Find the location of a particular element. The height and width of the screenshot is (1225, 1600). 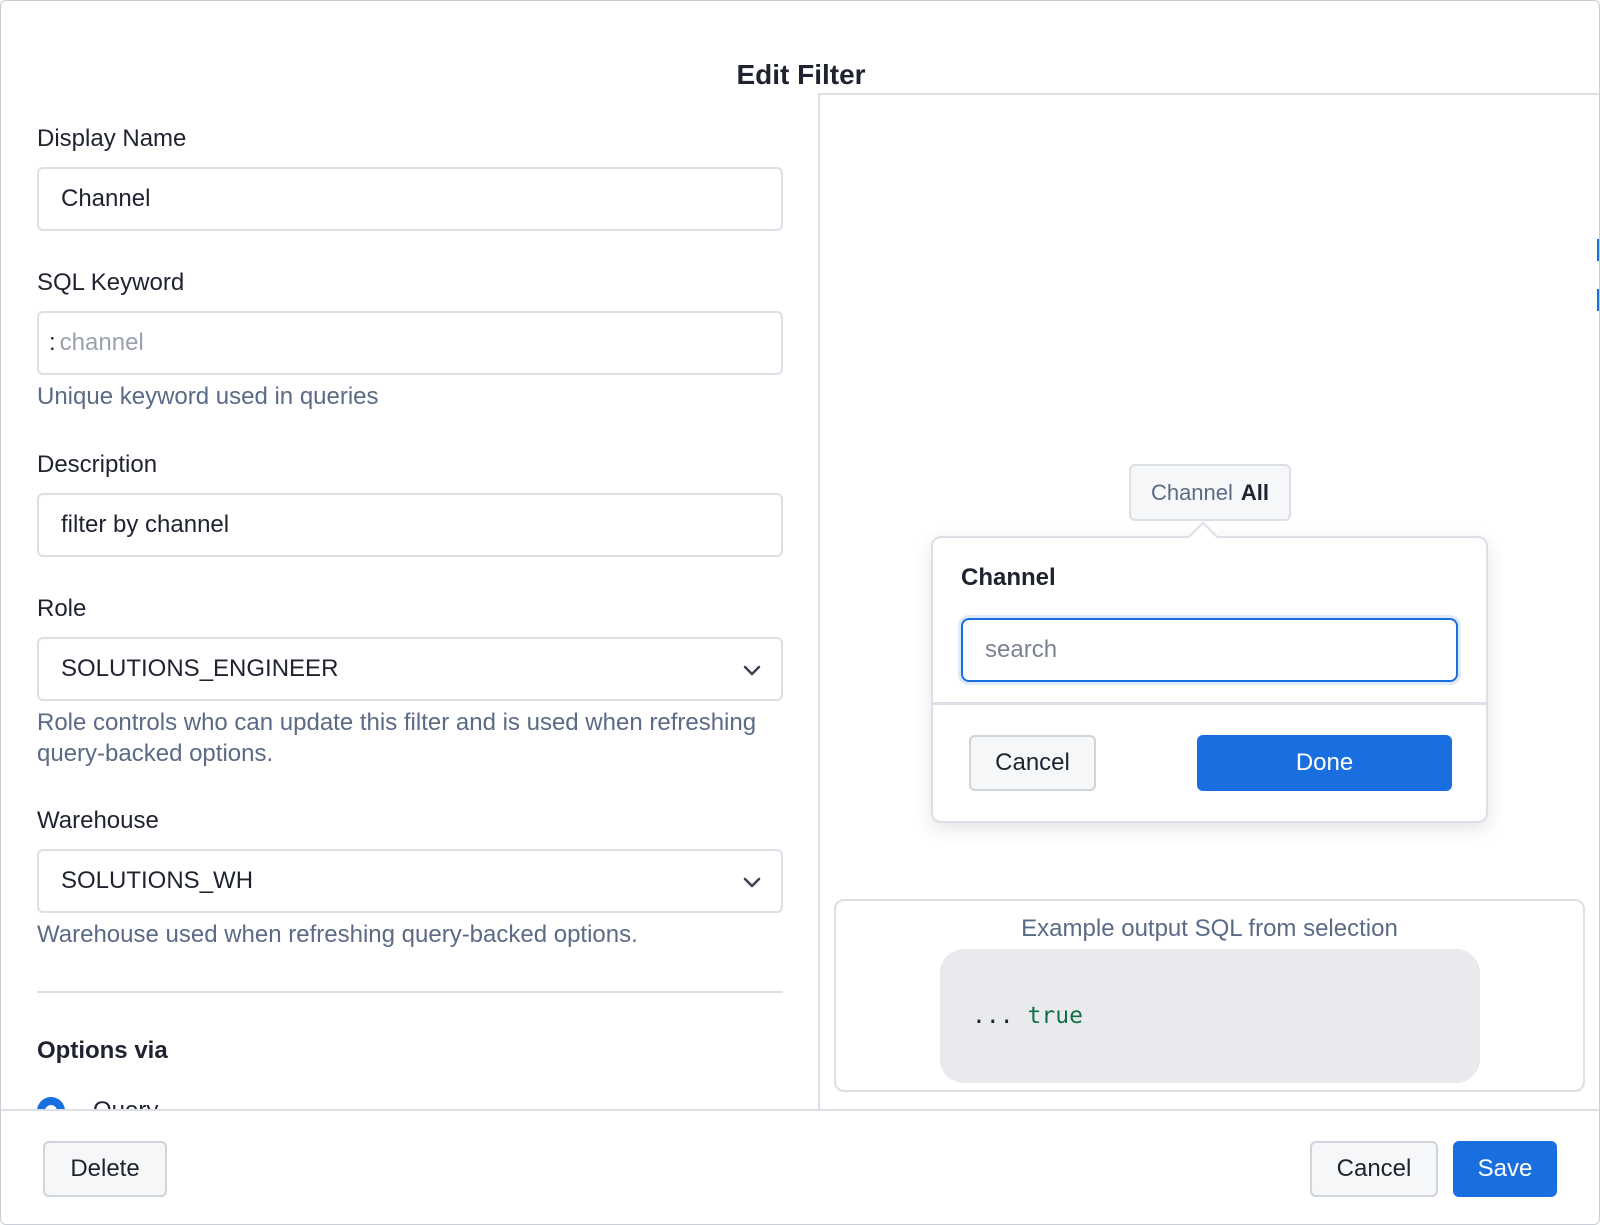

filter-chip-value: All is located at coordinates (1255, 492).